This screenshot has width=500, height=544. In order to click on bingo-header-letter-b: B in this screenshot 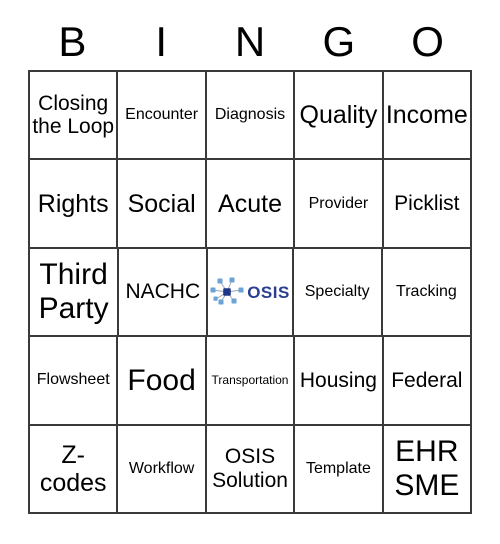, I will do `click(72, 41)`.